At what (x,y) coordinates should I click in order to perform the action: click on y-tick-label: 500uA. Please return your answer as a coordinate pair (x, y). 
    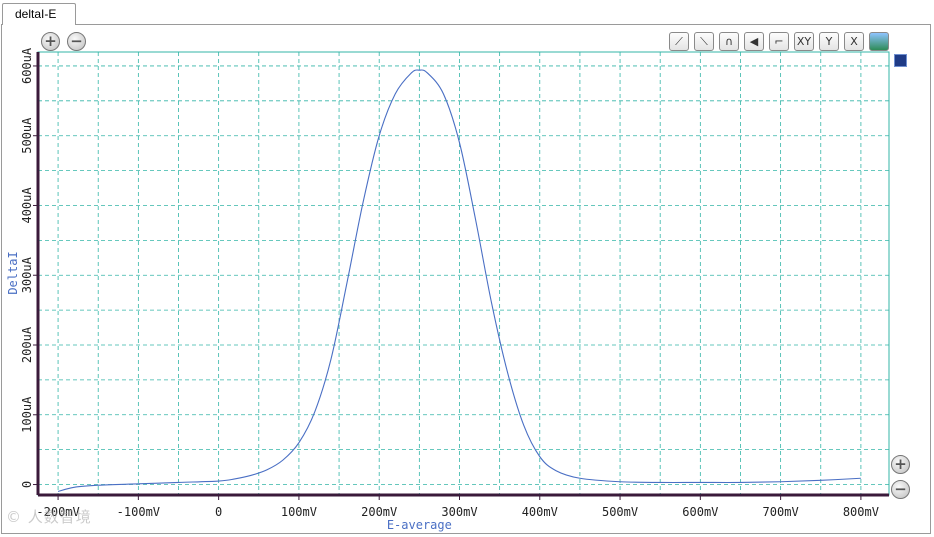
    Looking at the image, I should click on (27, 135).